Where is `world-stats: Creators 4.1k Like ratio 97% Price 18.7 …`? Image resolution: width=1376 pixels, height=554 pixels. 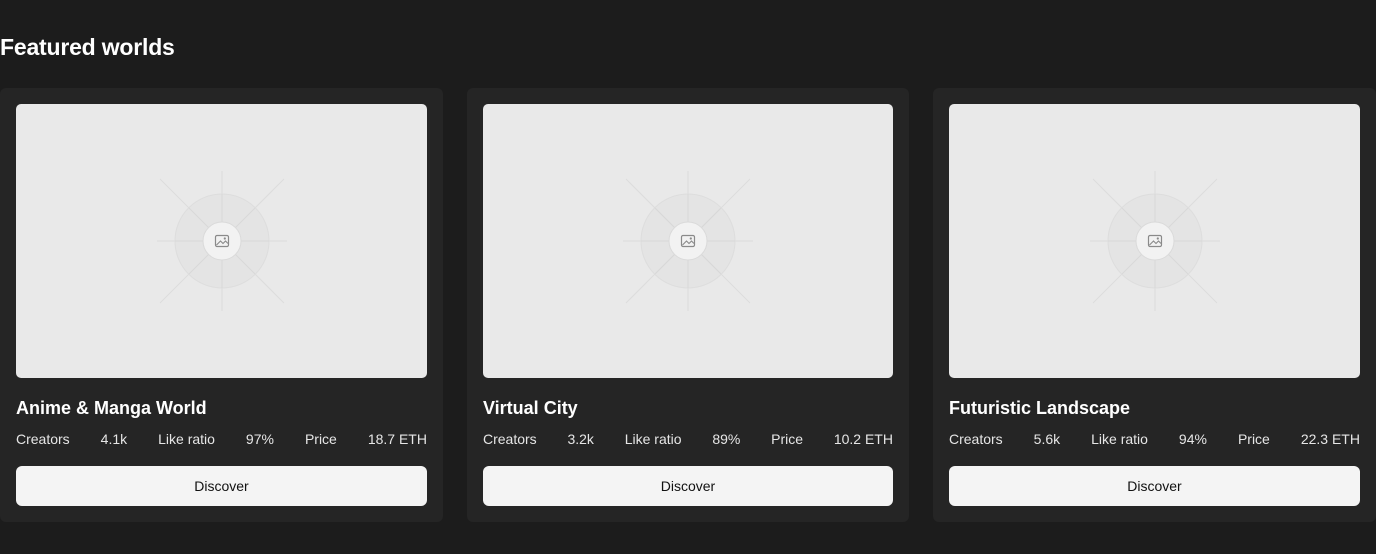 world-stats: Creators 4.1k Like ratio 97% Price 18.7 … is located at coordinates (221, 439).